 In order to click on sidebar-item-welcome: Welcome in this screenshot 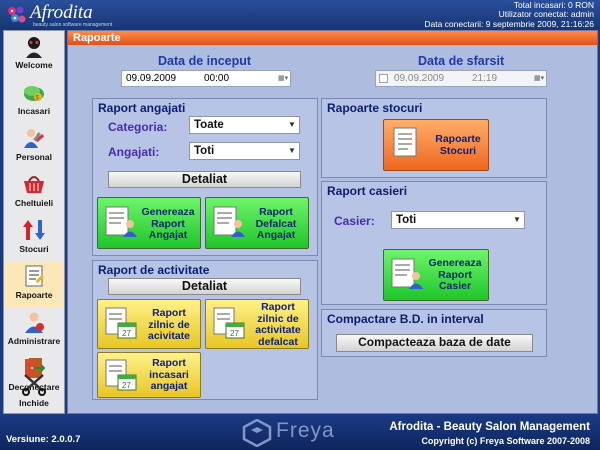, I will do `click(34, 54)`.